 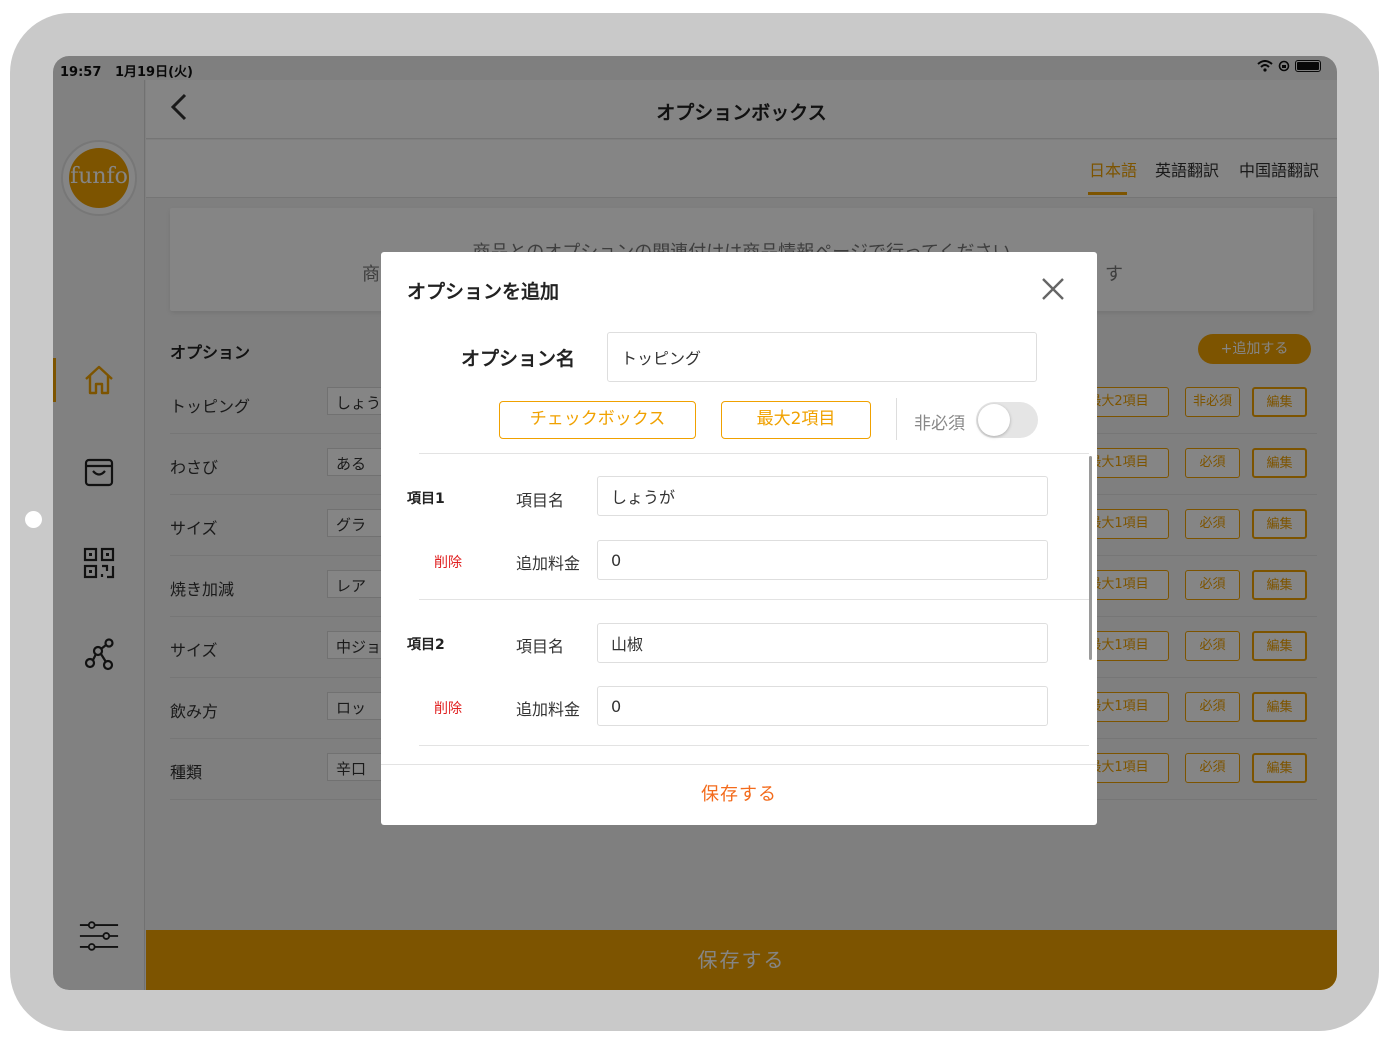 What do you see at coordinates (426, 645) in the screenshot?
I see `item-number: 項目2` at bounding box center [426, 645].